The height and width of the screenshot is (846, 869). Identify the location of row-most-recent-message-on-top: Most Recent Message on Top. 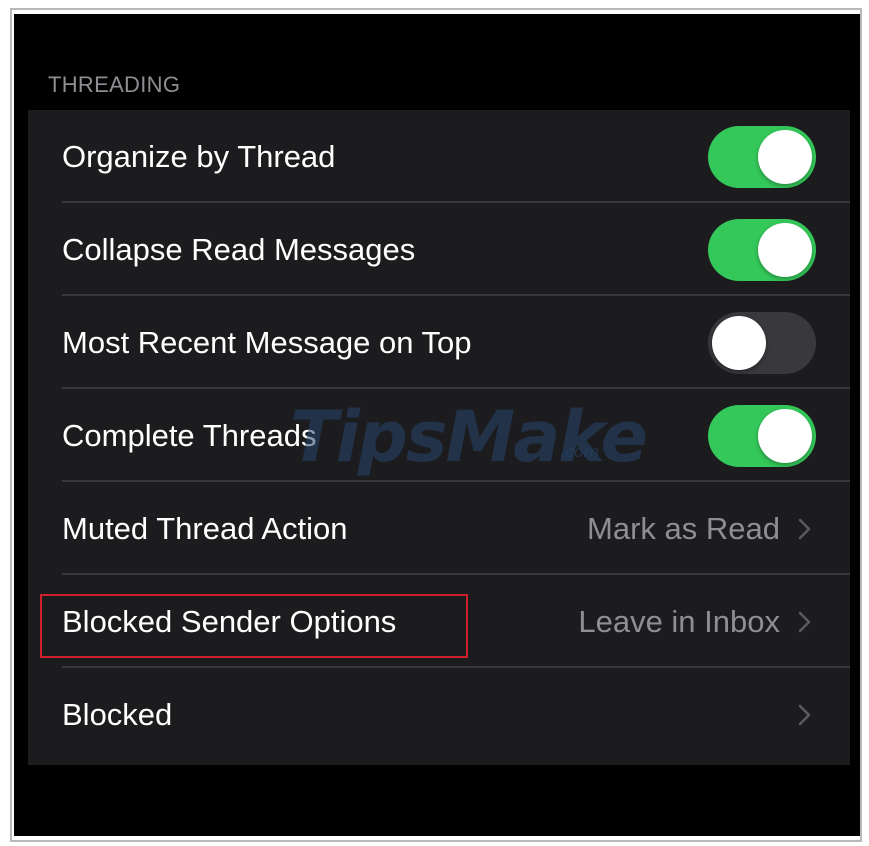
(439, 342).